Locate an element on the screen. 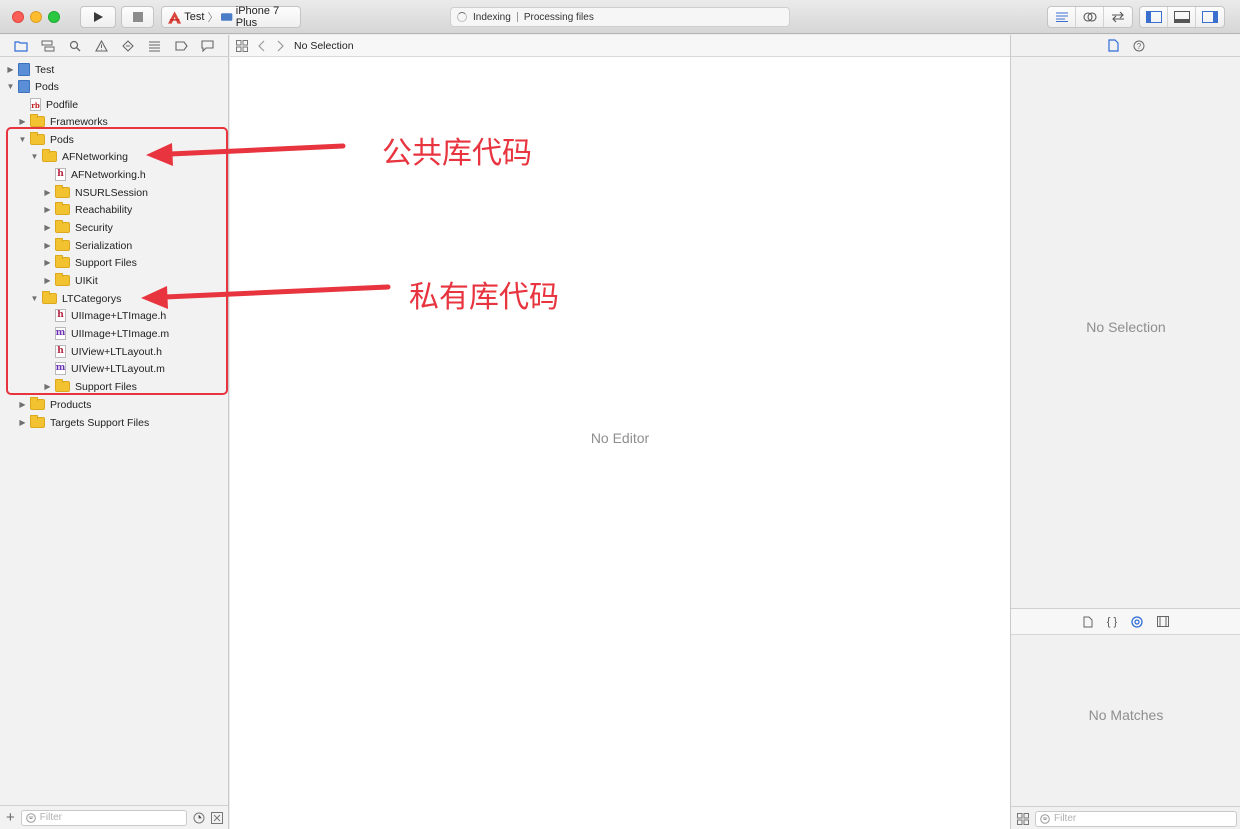 The height and width of the screenshot is (829, 1240). library-tab-bar: { } is located at coordinates (1125, 622).